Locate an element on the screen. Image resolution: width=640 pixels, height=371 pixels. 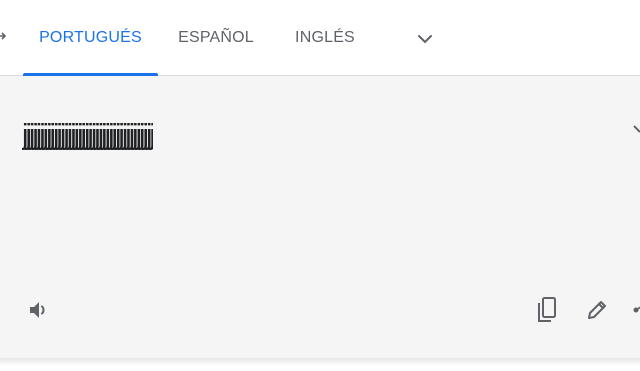
tab-label: ESPAÑOL is located at coordinates (216, 37).